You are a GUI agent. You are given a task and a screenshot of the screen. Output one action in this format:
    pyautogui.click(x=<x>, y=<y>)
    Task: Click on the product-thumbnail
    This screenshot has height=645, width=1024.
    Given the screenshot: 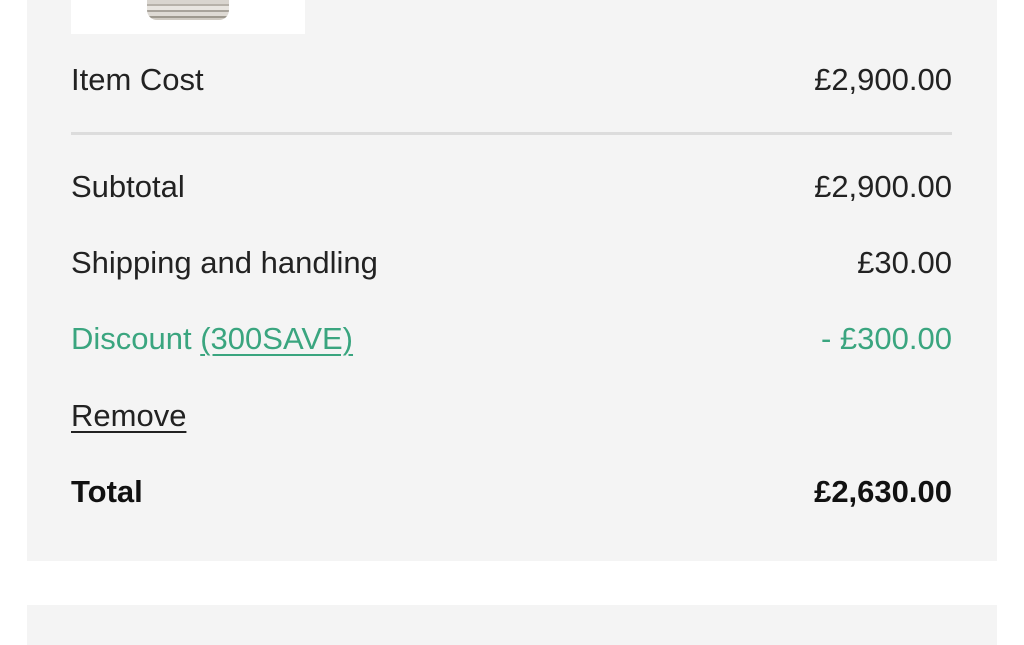 What is the action you would take?
    pyautogui.click(x=188, y=17)
    